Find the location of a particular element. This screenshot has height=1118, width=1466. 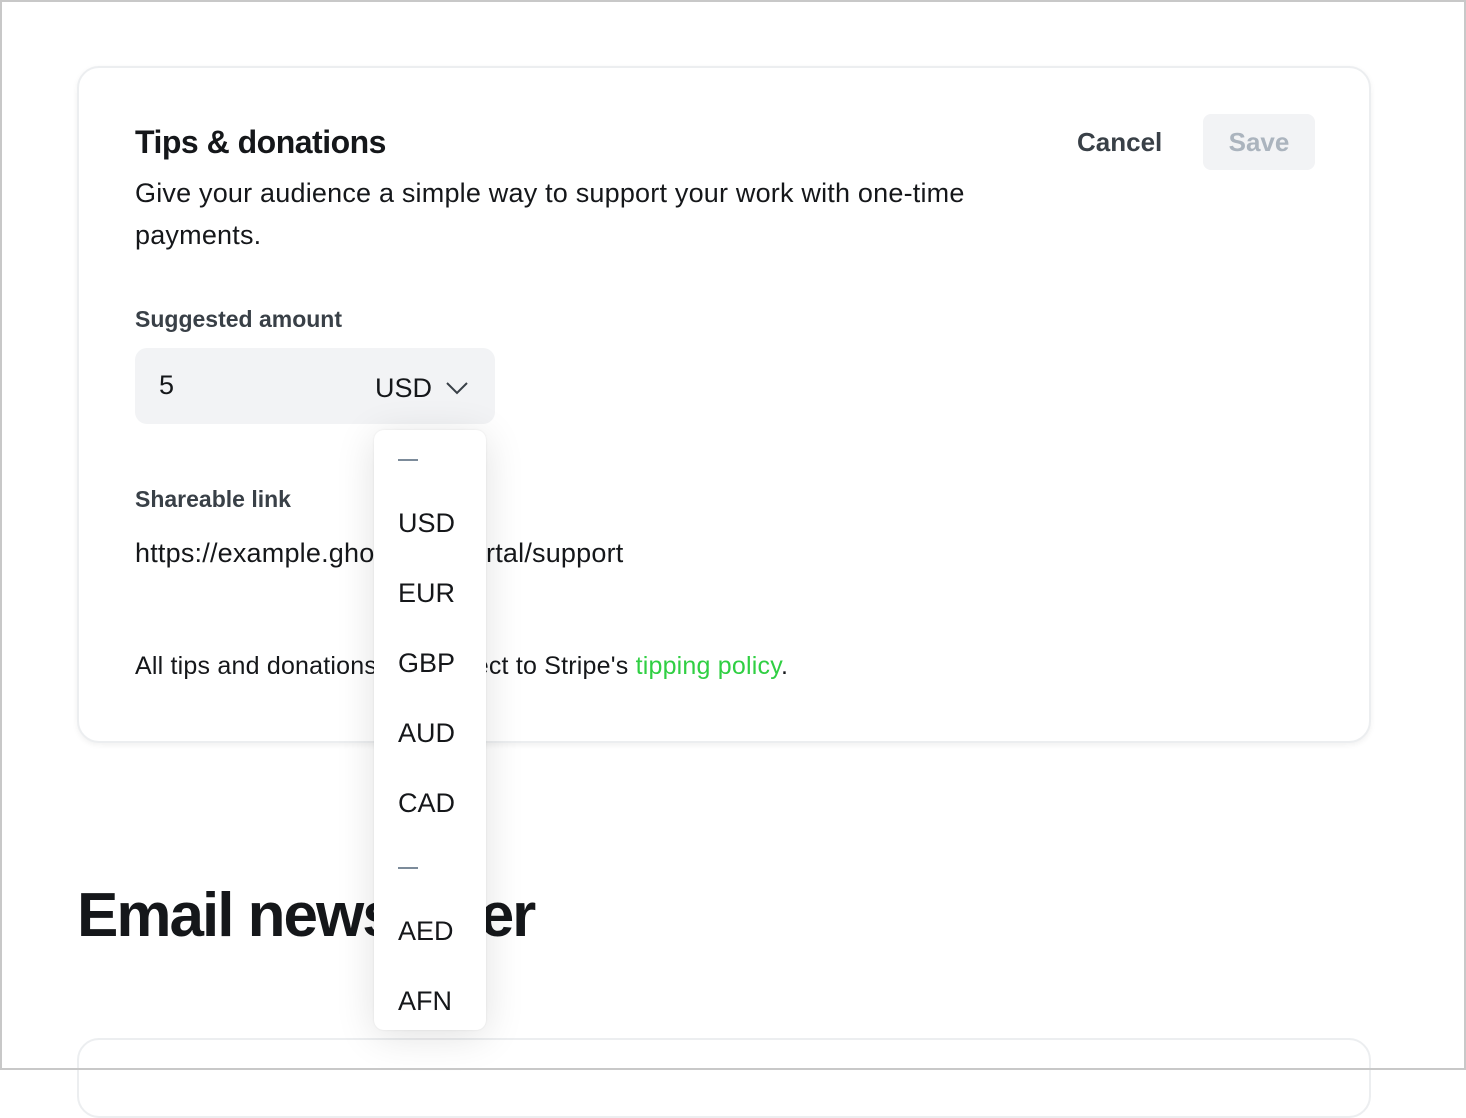

currency-option-eur: EUR is located at coordinates (426, 593).